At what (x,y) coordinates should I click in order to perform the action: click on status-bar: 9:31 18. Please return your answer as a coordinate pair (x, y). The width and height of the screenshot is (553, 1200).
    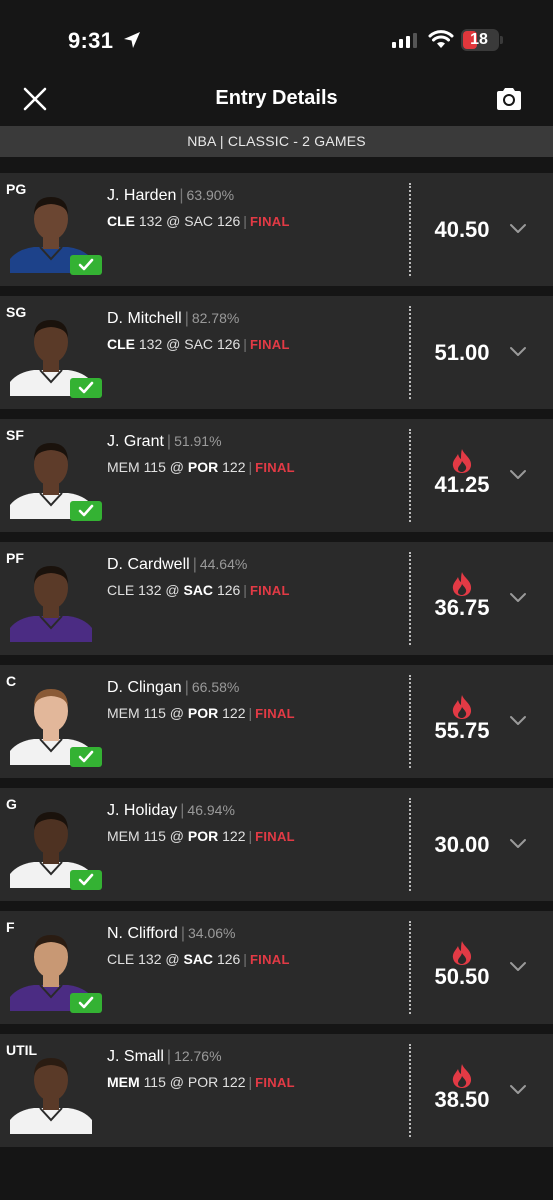
    Looking at the image, I should click on (276, 38).